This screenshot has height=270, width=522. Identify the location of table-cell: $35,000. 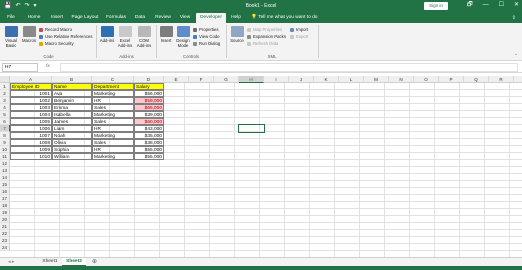
(149, 135).